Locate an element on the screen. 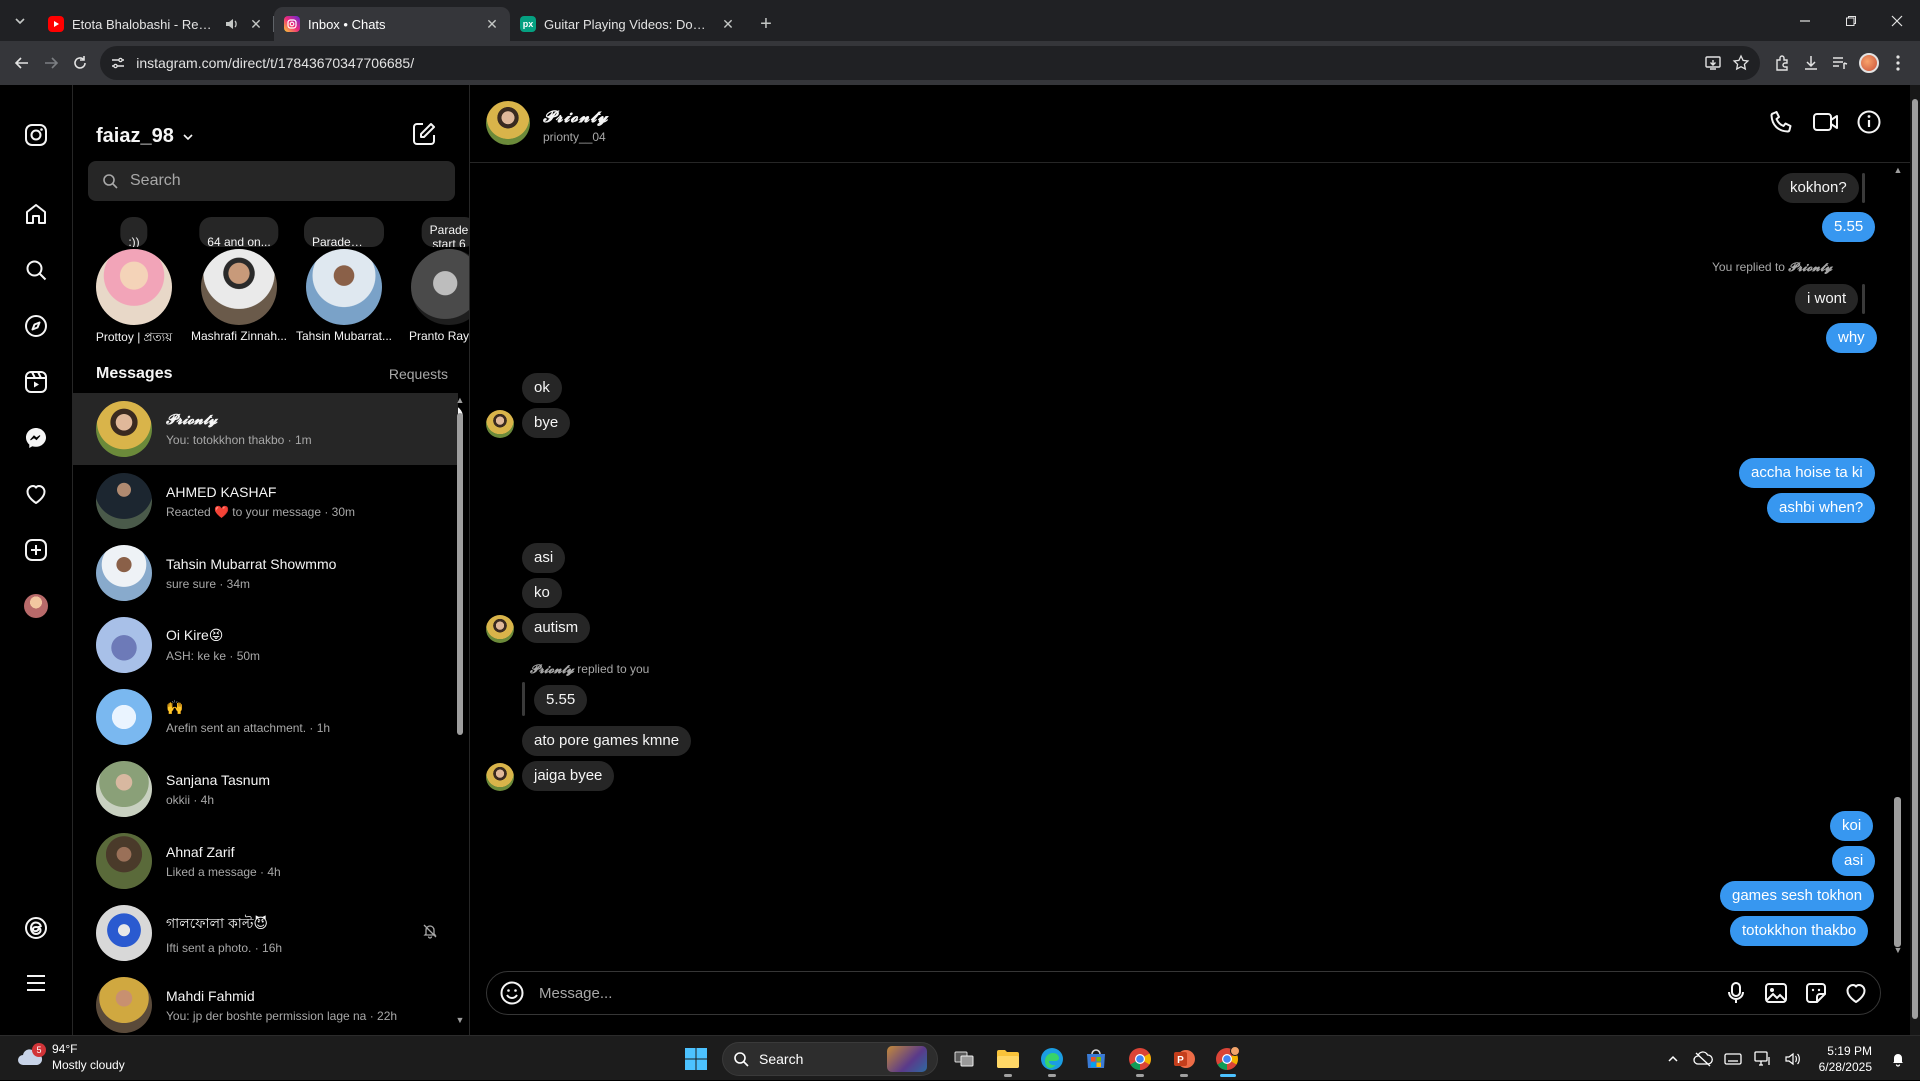 The image size is (1920, 1081). voice-message-icon is located at coordinates (1736, 993).